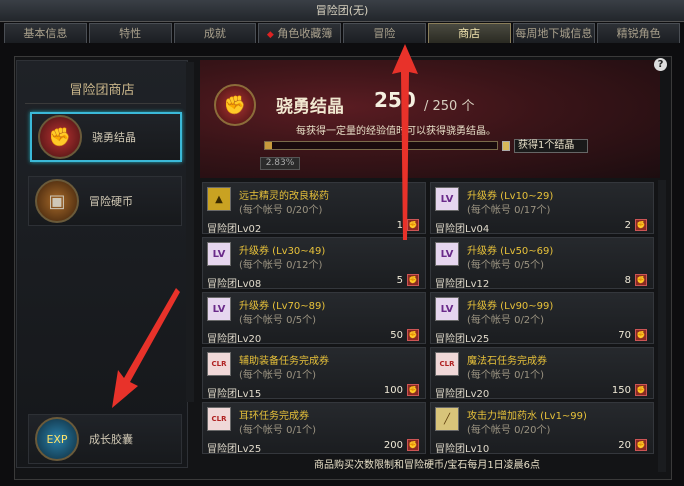  What do you see at coordinates (342, 33) in the screenshot?
I see `tab-bar: 基本信息 特性 成就 ◆ 角色收藏簿 冒险 商店 每周地下城信息 精锐角色` at bounding box center [342, 33].